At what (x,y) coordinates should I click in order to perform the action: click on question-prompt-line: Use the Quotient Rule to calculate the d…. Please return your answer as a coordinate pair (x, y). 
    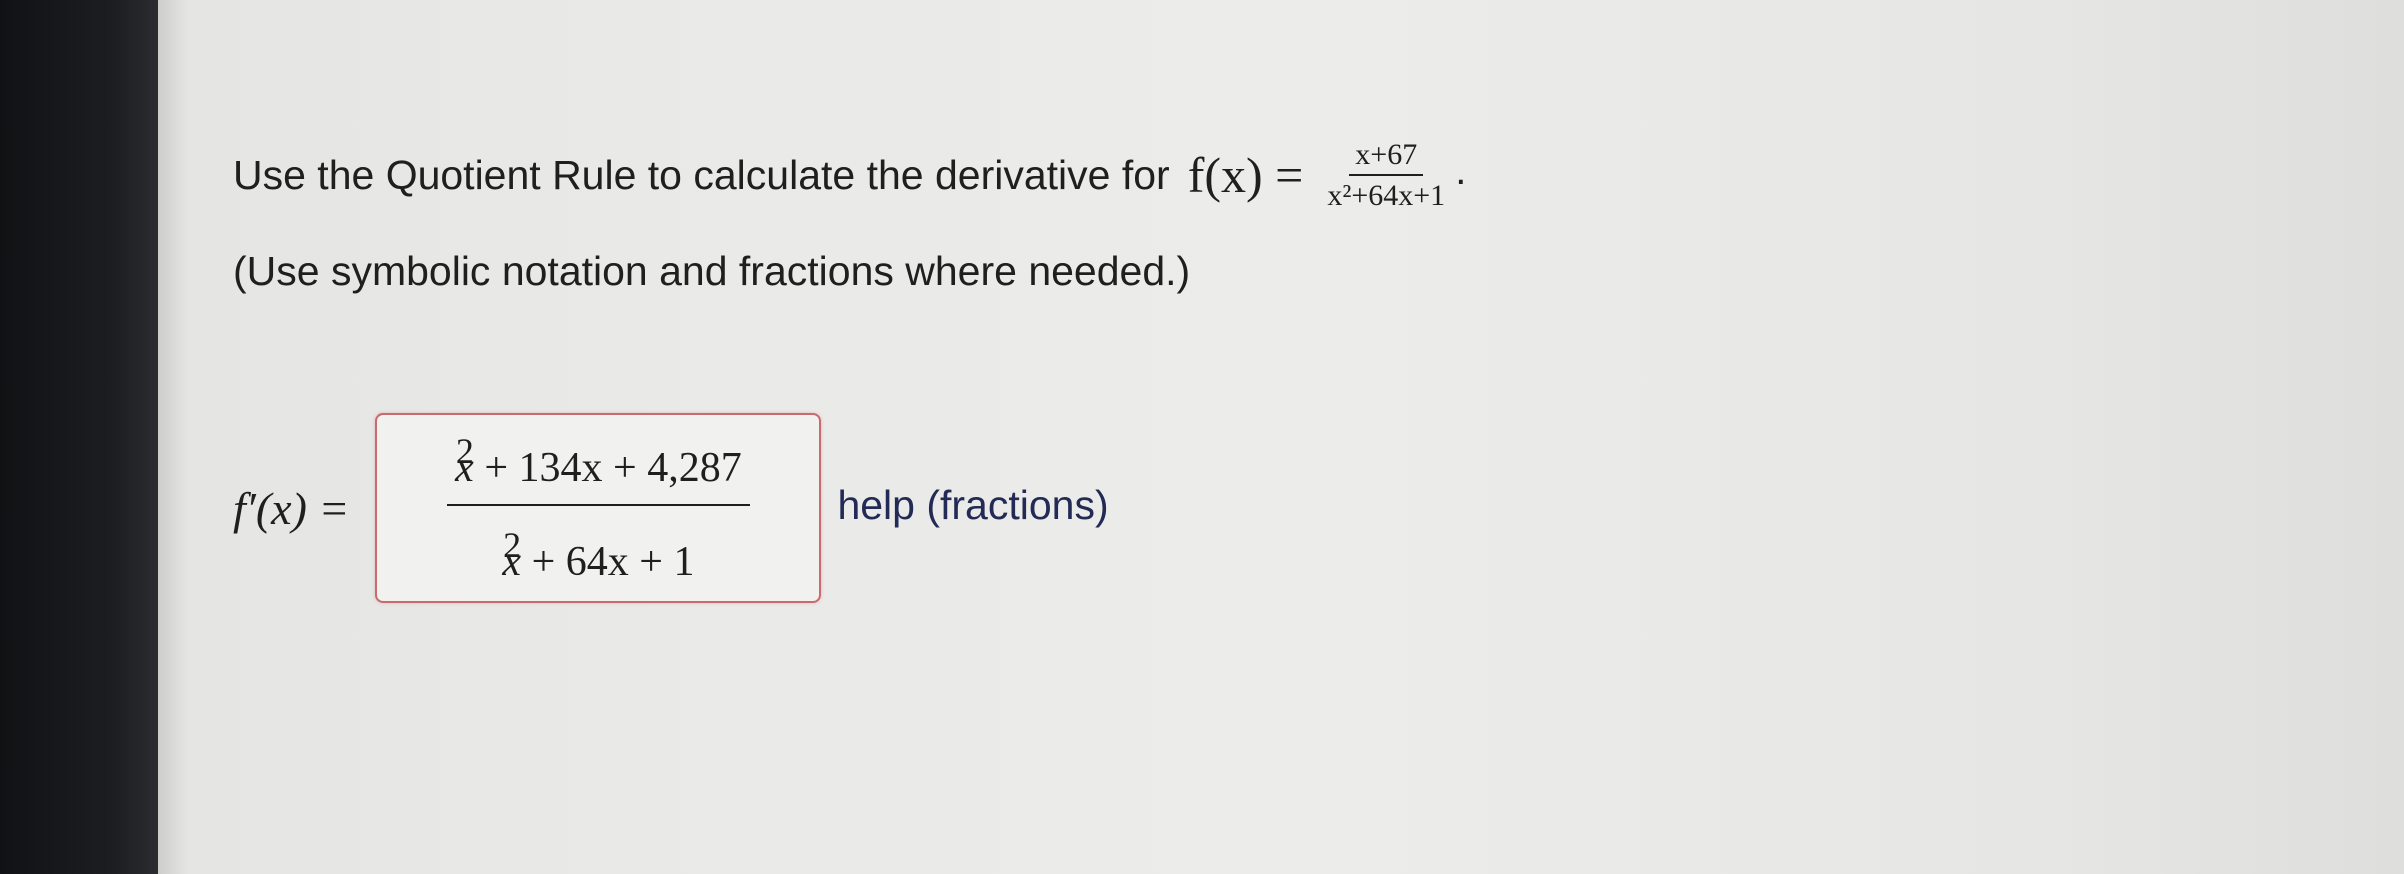
    Looking at the image, I should click on (1183, 175).